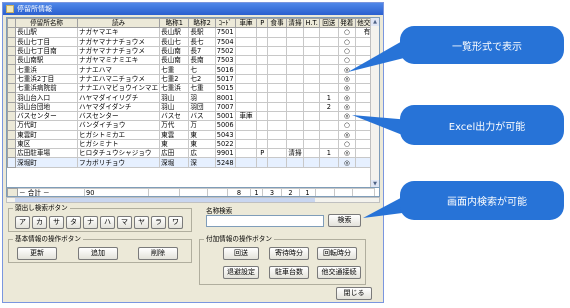  What do you see at coordinates (482, 200) in the screenshot?
I see `callout-in-screen-search: 画面内検索が可能` at bounding box center [482, 200].